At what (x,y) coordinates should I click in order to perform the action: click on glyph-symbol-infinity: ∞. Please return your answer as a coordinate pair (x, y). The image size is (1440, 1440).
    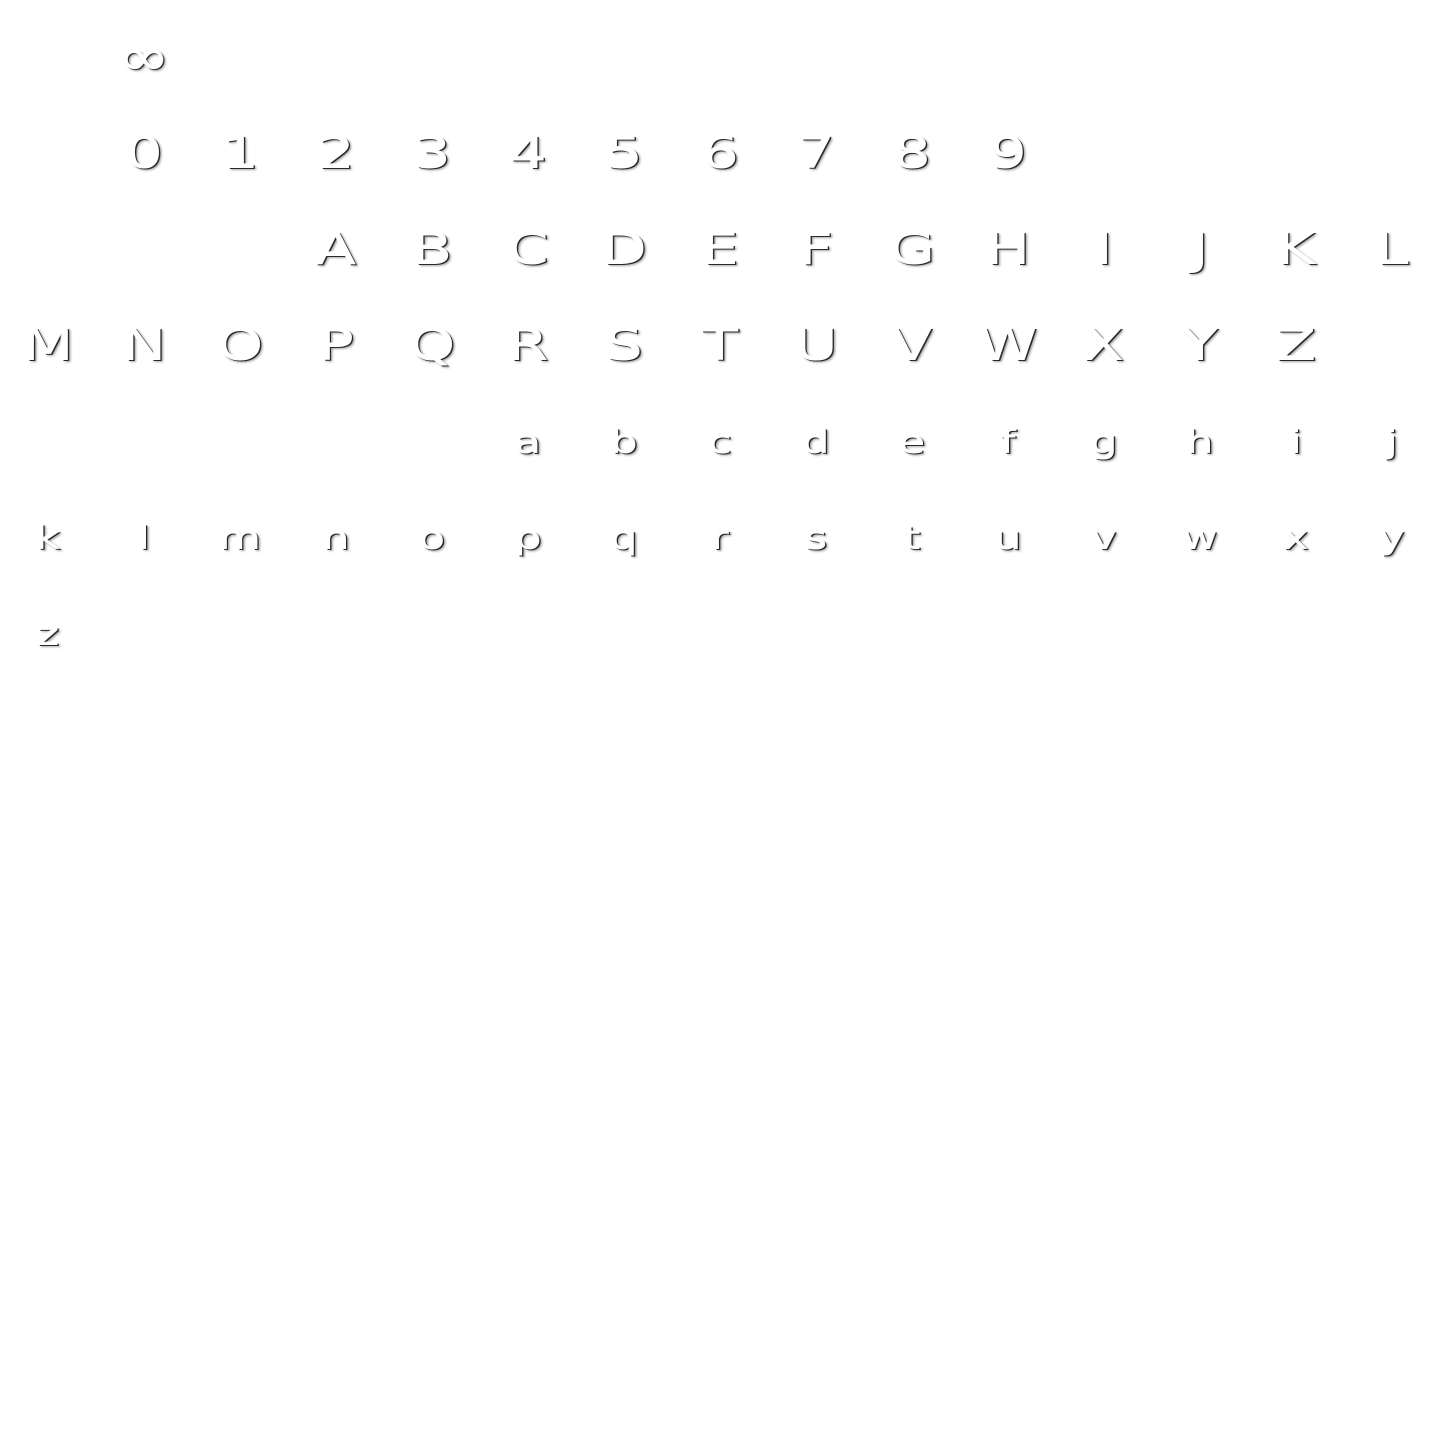
    Looking at the image, I should click on (143, 58).